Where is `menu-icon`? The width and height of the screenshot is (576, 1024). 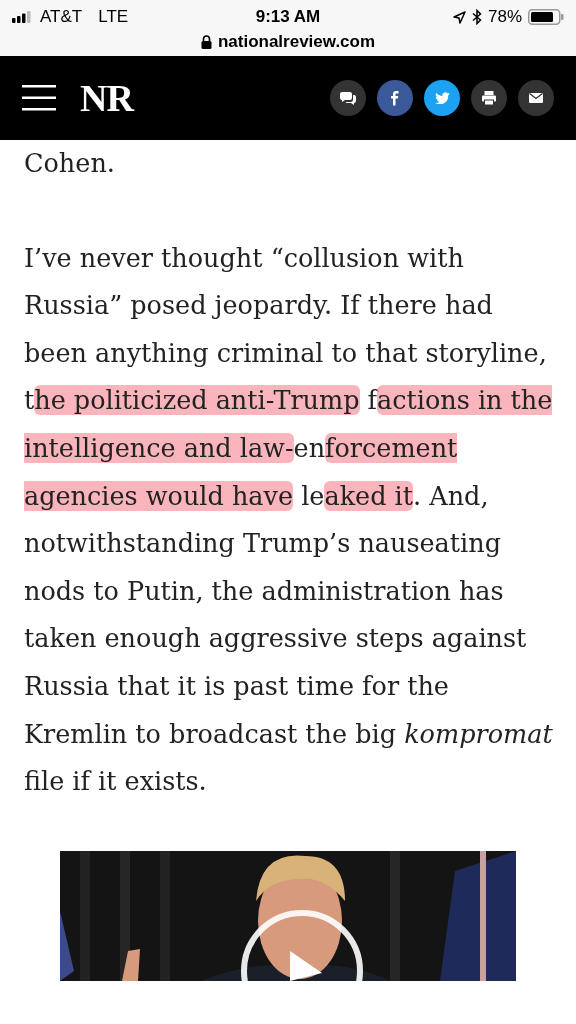 menu-icon is located at coordinates (39, 98).